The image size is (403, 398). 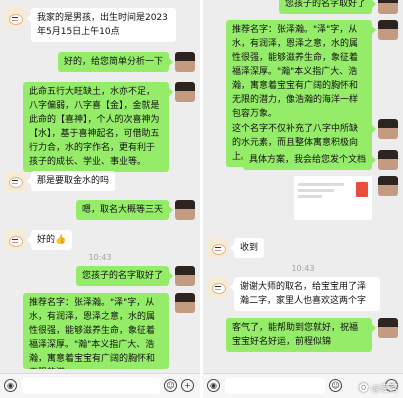 What do you see at coordinates (301, 335) in the screenshot?
I see `message-bubble: 客气了，能帮助到您就好，祝福宝宝好名好运，前程似锦` at bounding box center [301, 335].